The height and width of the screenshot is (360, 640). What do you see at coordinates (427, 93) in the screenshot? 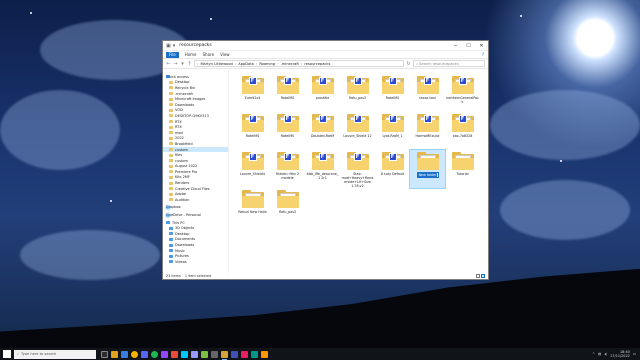
I see `file-item: Ftexas tool` at bounding box center [427, 93].